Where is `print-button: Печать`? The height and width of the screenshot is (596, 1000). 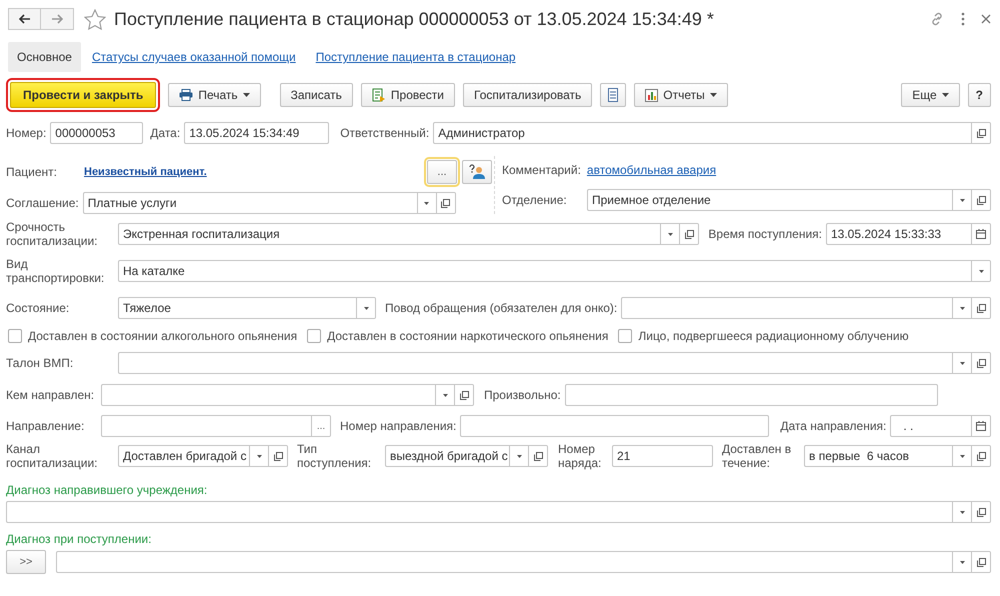 print-button: Печать is located at coordinates (214, 95).